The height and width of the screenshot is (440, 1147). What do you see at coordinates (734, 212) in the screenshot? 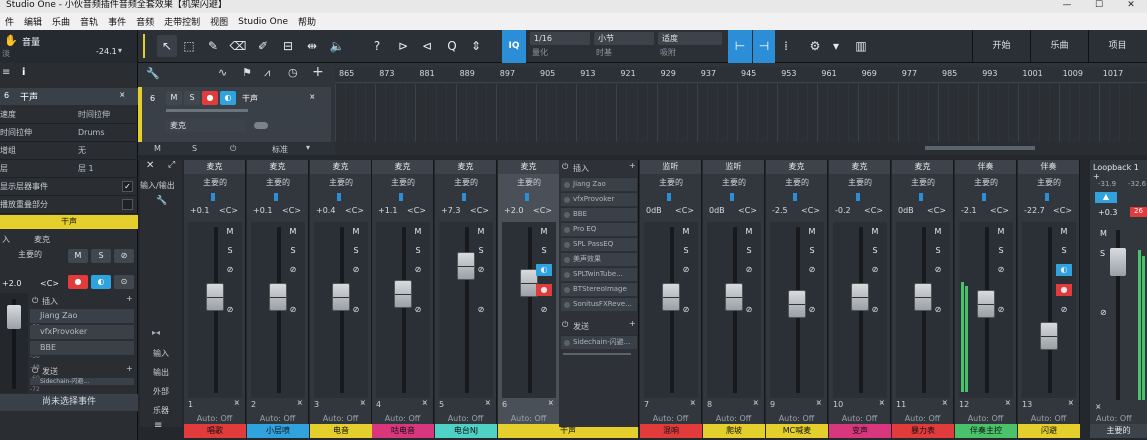
I see `channel-pan: 0dB <C>` at bounding box center [734, 212].